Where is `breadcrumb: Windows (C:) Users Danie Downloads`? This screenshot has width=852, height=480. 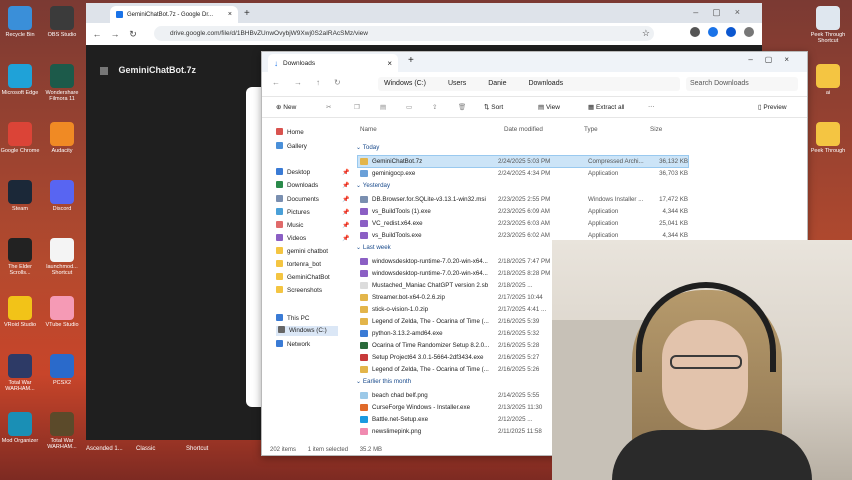
breadcrumb: Windows (C:) Users Danie Downloads is located at coordinates (529, 84).